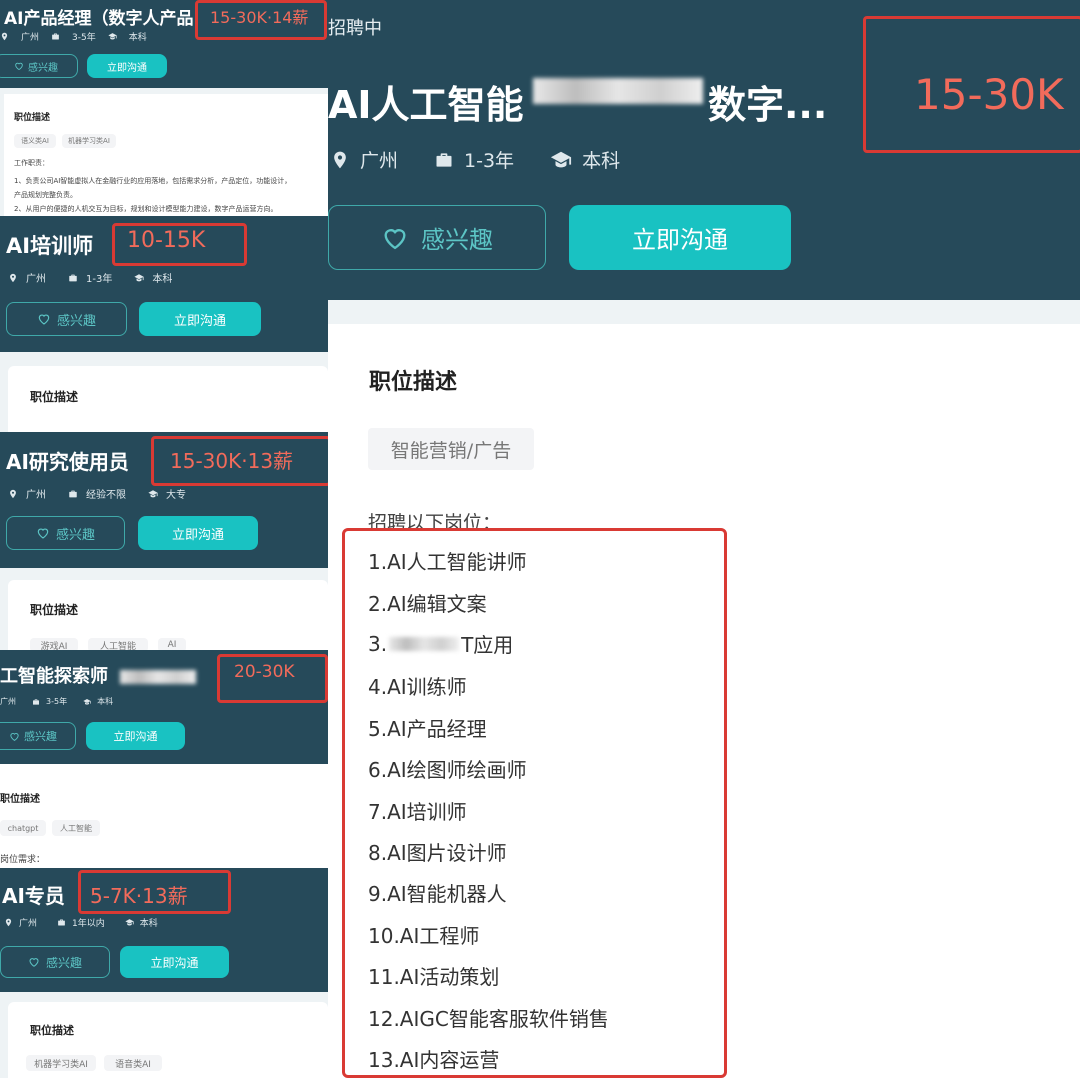 This screenshot has height=1078, width=1080. What do you see at coordinates (33, 896) in the screenshot?
I see `card5-title: AI专员` at bounding box center [33, 896].